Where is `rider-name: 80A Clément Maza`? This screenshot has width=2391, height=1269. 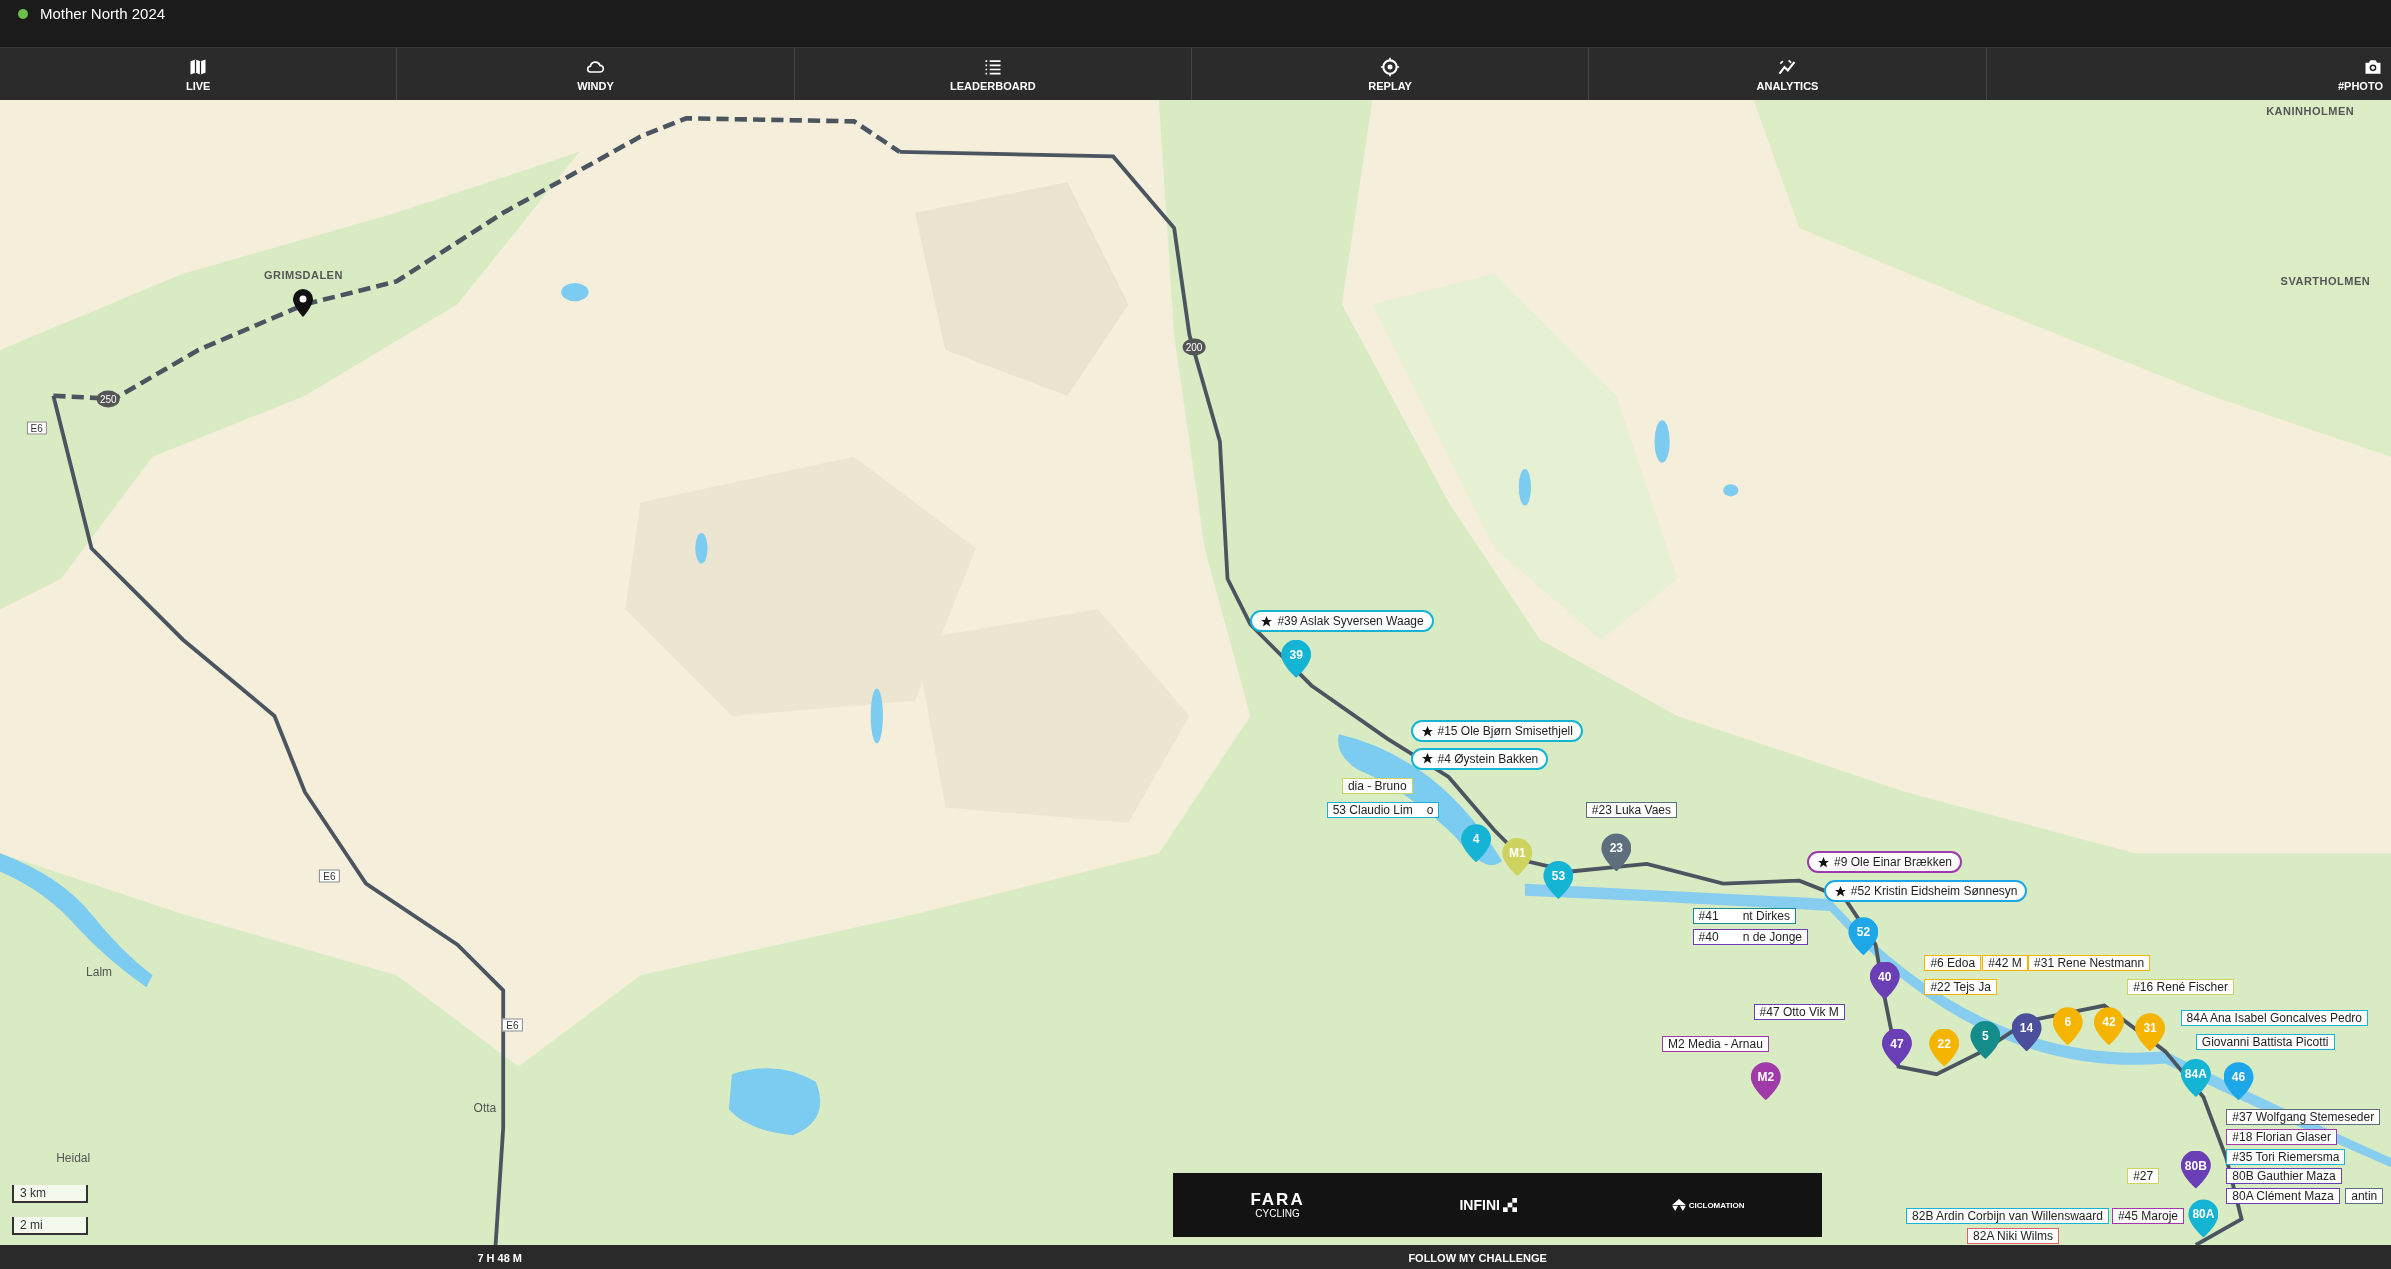
rider-name: 80A Clément Maza is located at coordinates (2283, 1196).